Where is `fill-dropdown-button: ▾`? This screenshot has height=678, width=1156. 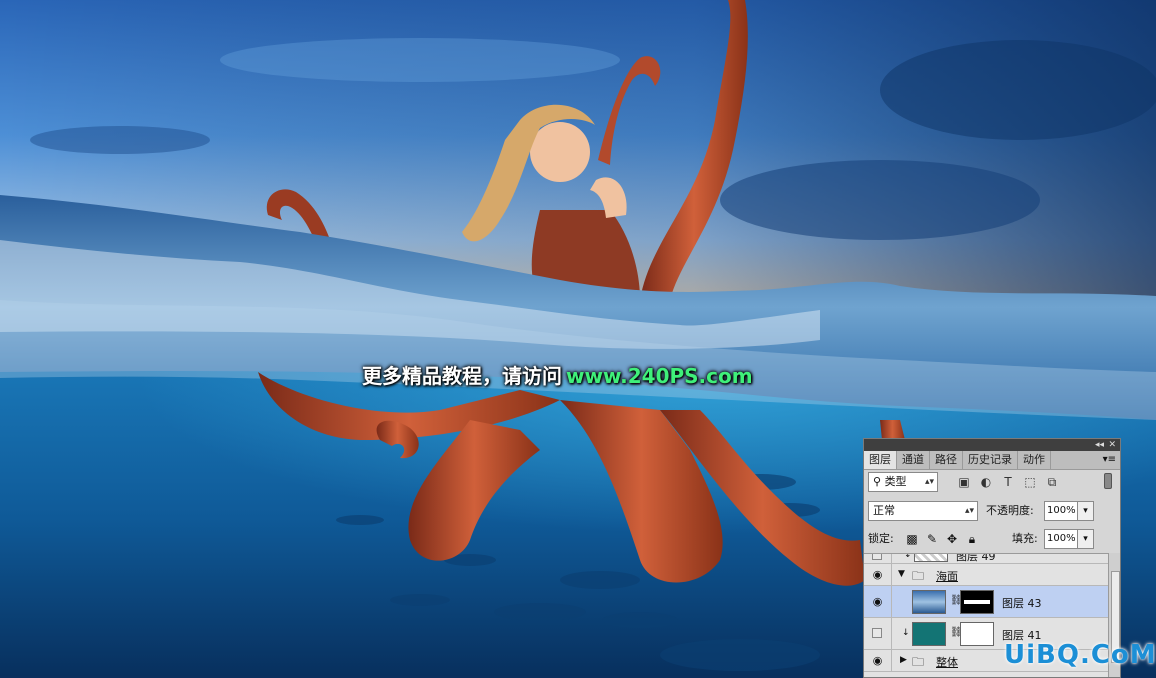 fill-dropdown-button: ▾ is located at coordinates (1086, 539).